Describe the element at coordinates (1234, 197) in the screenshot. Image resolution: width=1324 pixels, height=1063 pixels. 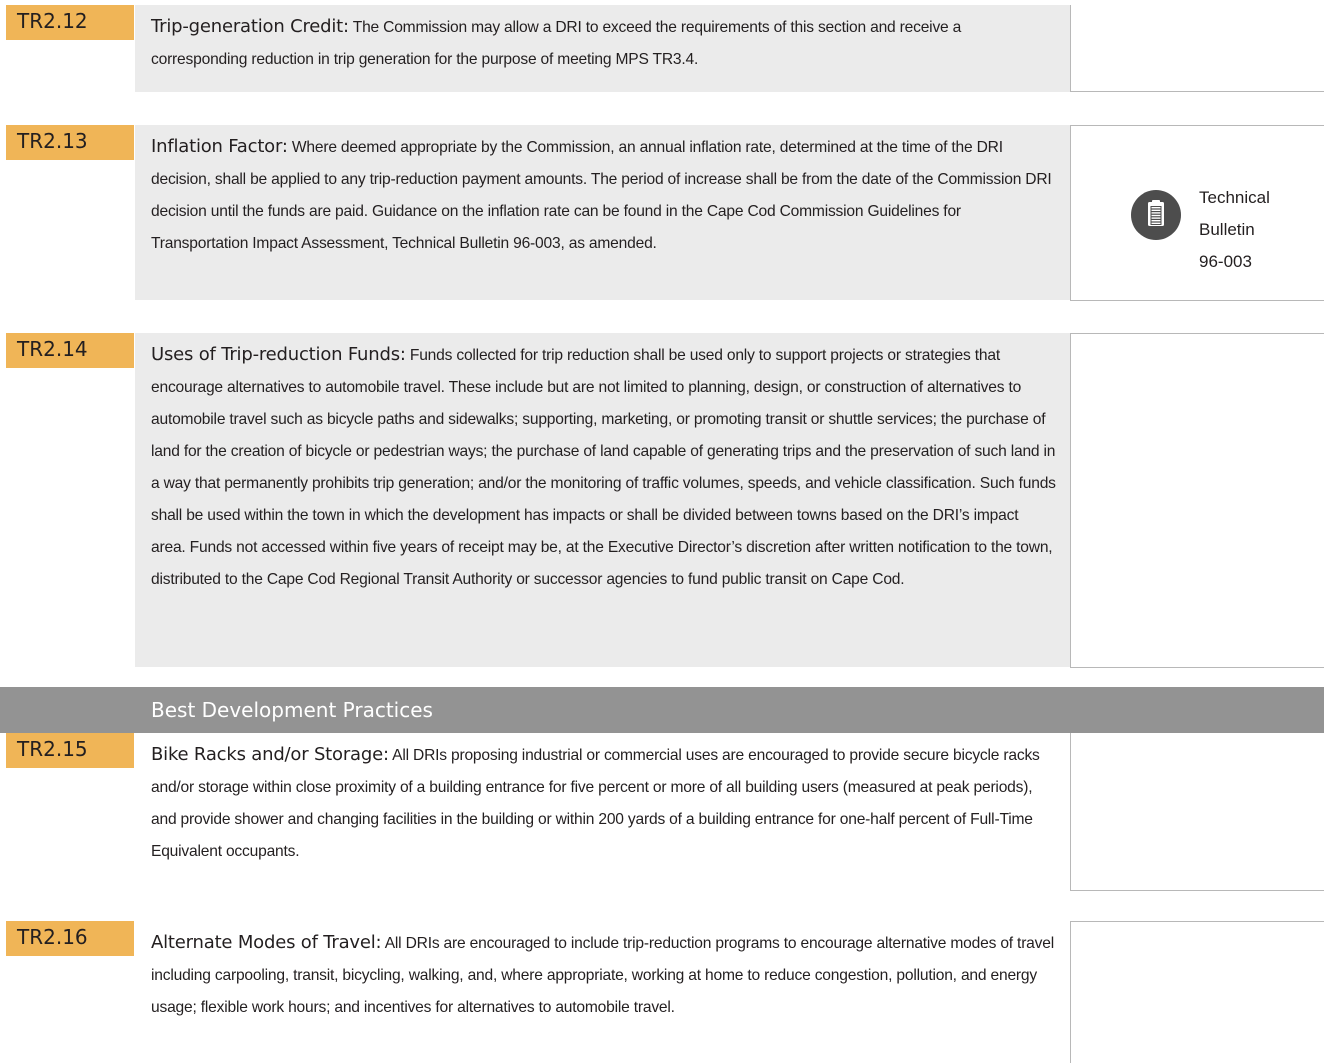
I see `bulletin-line-1: Technical` at that location.